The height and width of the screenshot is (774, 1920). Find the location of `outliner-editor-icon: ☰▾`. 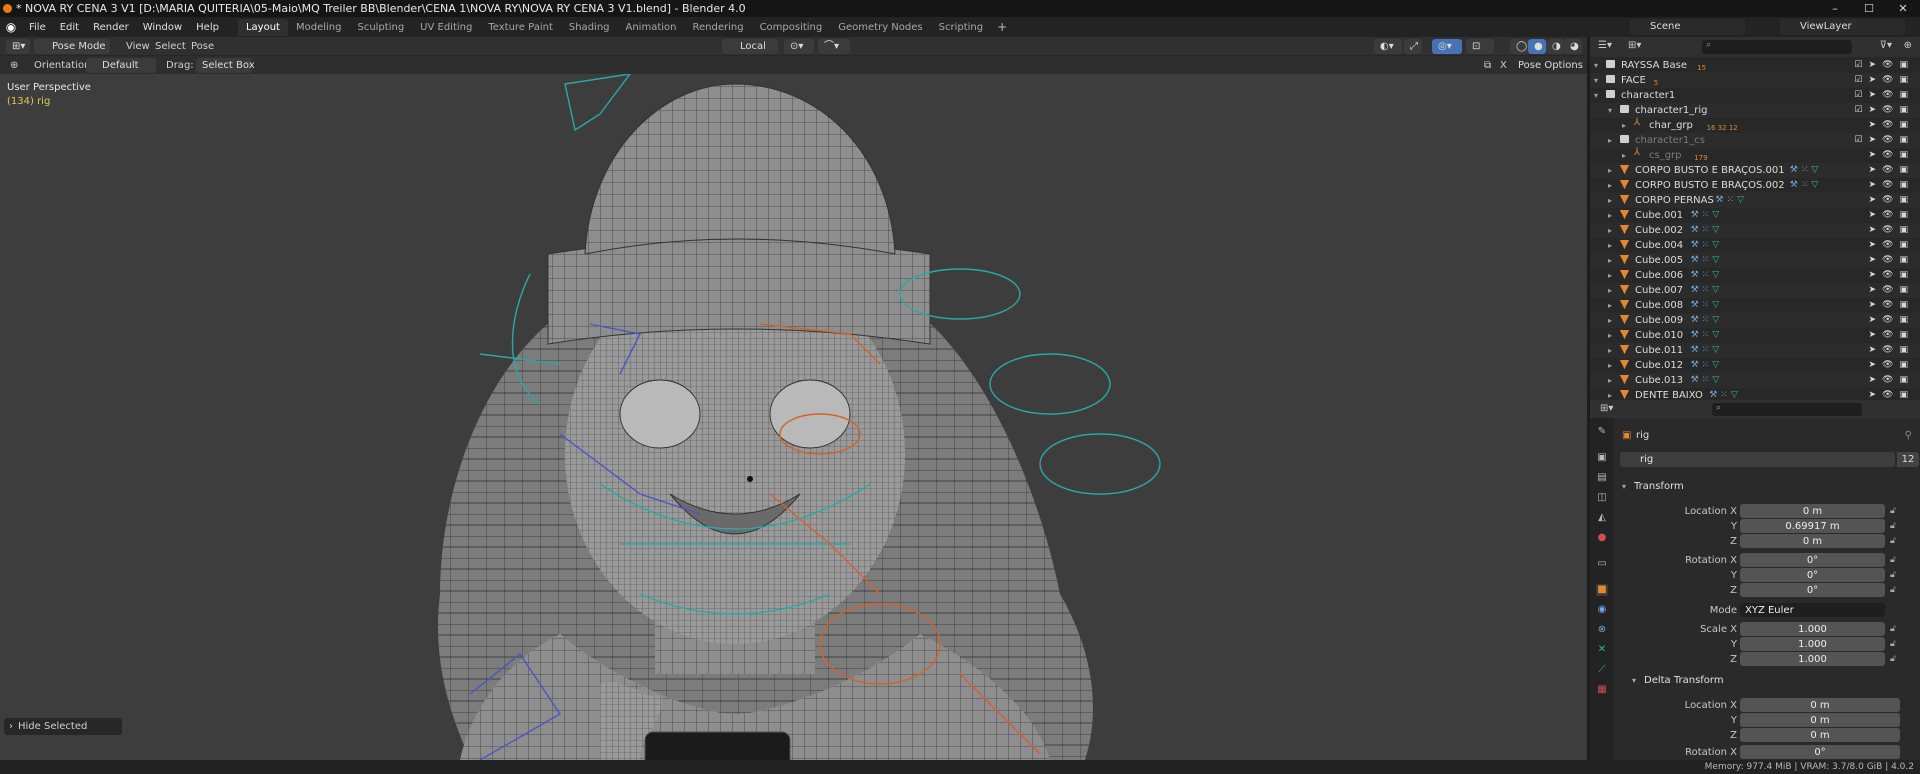

outliner-editor-icon: ☰▾ is located at coordinates (1605, 45).